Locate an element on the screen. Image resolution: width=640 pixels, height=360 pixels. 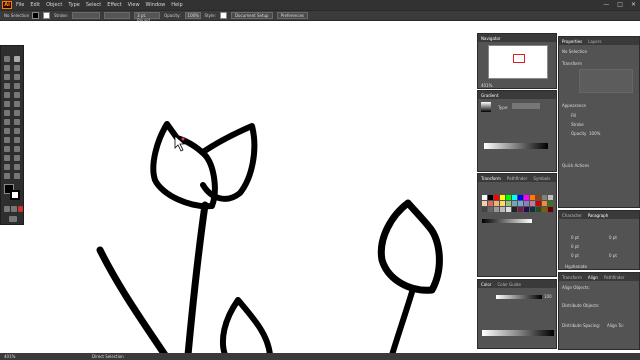
navigator-view-box is located at coordinates (519, 58).